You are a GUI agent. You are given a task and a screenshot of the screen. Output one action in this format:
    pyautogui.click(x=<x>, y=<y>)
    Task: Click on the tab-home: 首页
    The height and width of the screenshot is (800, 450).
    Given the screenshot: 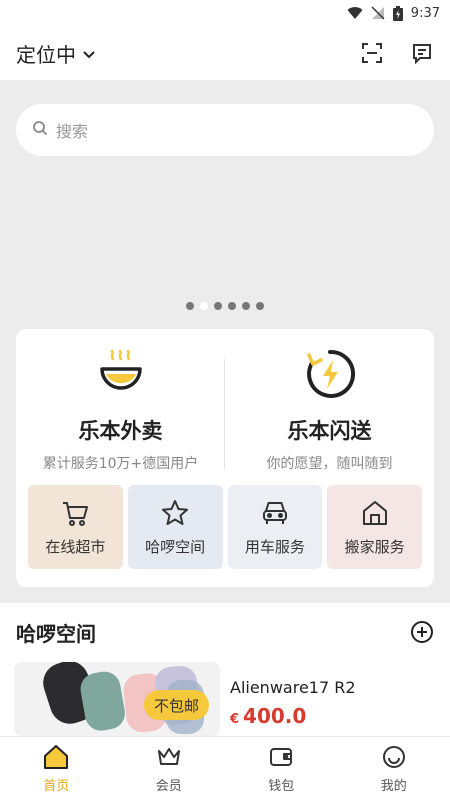 What is the action you would take?
    pyautogui.click(x=56, y=768)
    